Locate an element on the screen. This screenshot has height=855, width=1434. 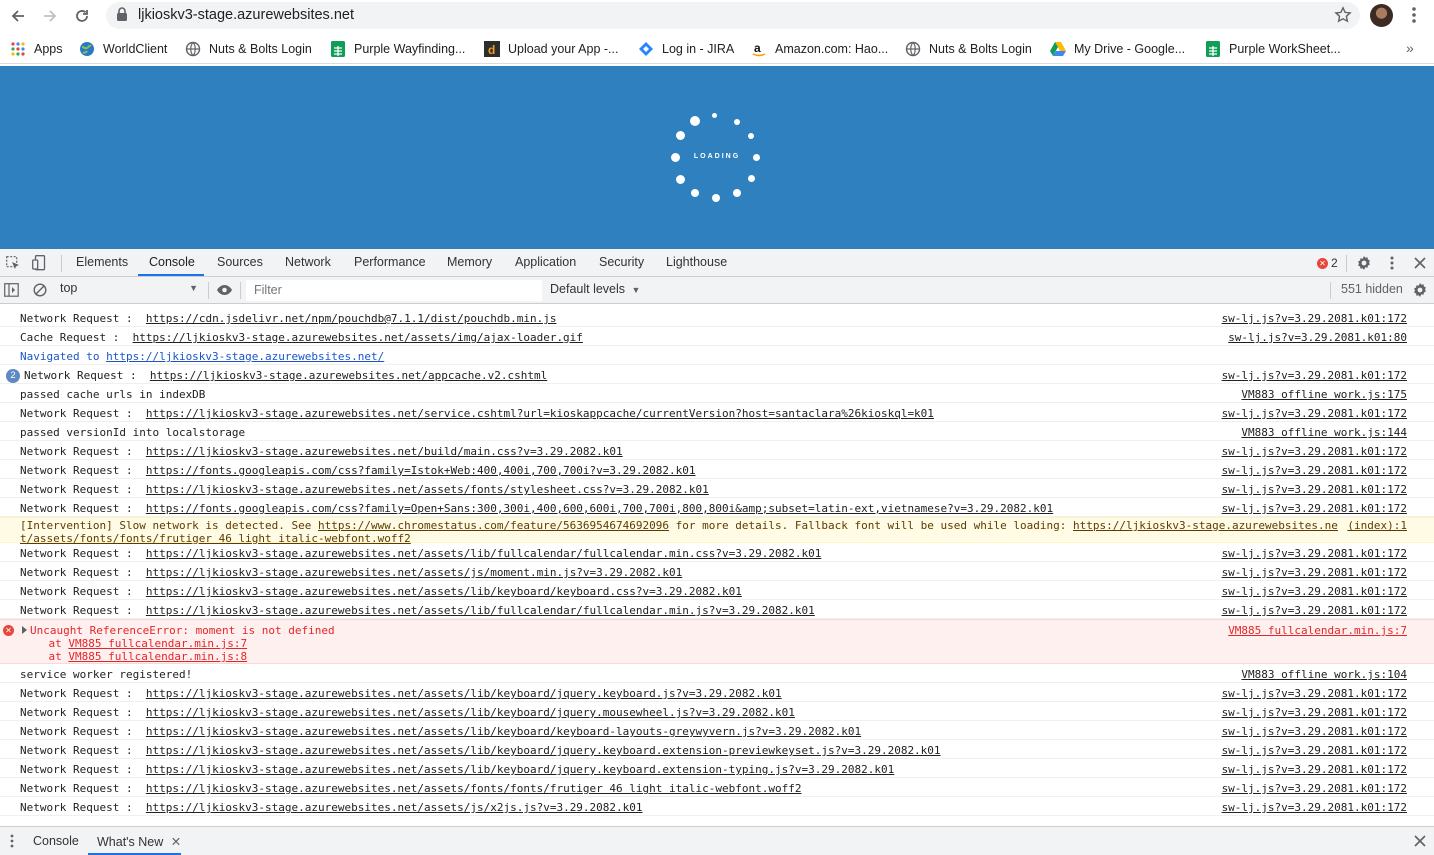
error-count-badge: ✕ 2 is located at coordinates (1327, 263).